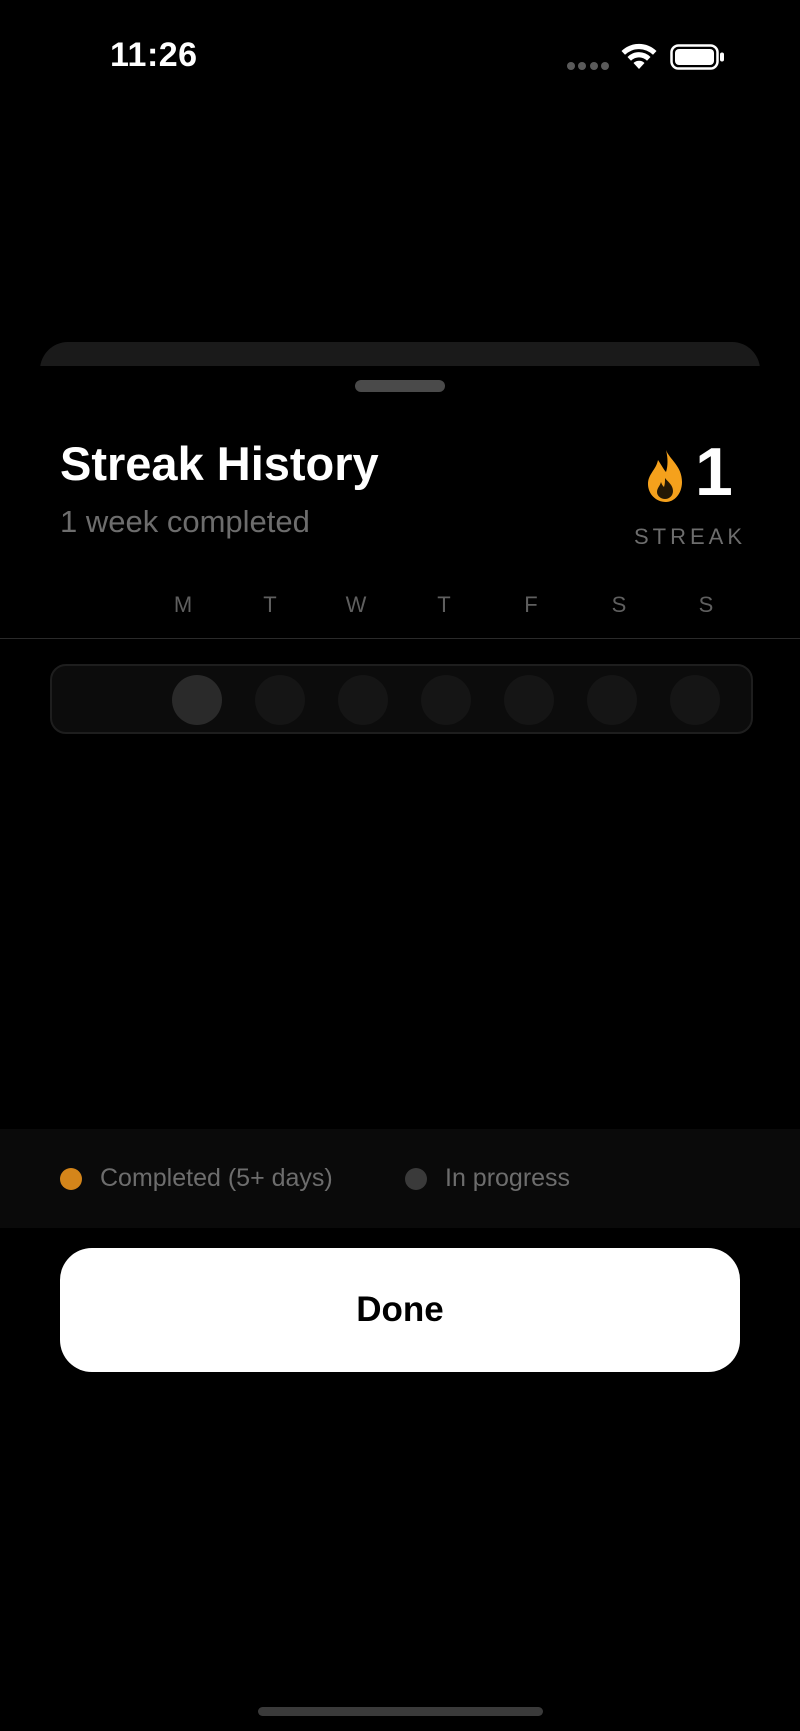 The image size is (800, 1731). What do you see at coordinates (697, 57) in the screenshot?
I see `battery-icon` at bounding box center [697, 57].